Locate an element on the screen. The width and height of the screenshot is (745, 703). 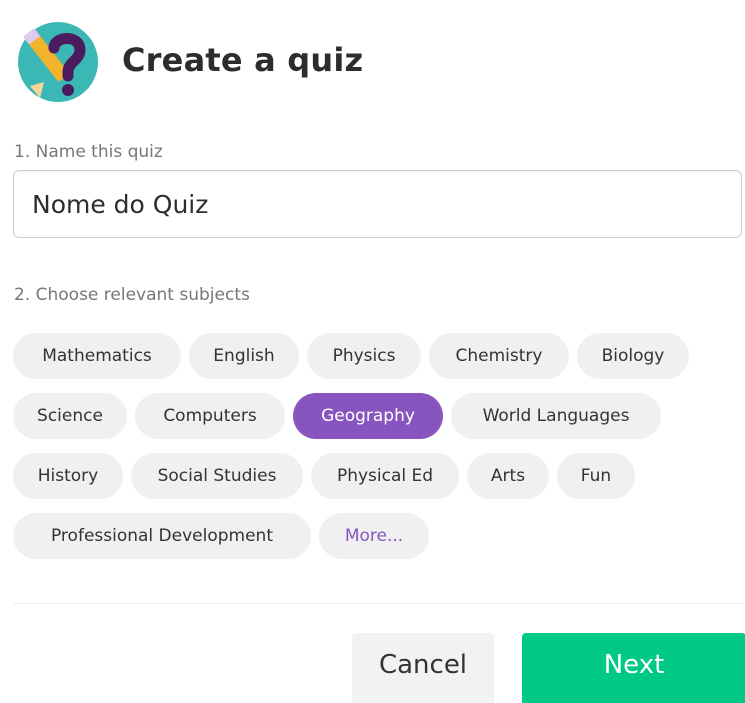
subject-chip-english: English is located at coordinates (244, 356).